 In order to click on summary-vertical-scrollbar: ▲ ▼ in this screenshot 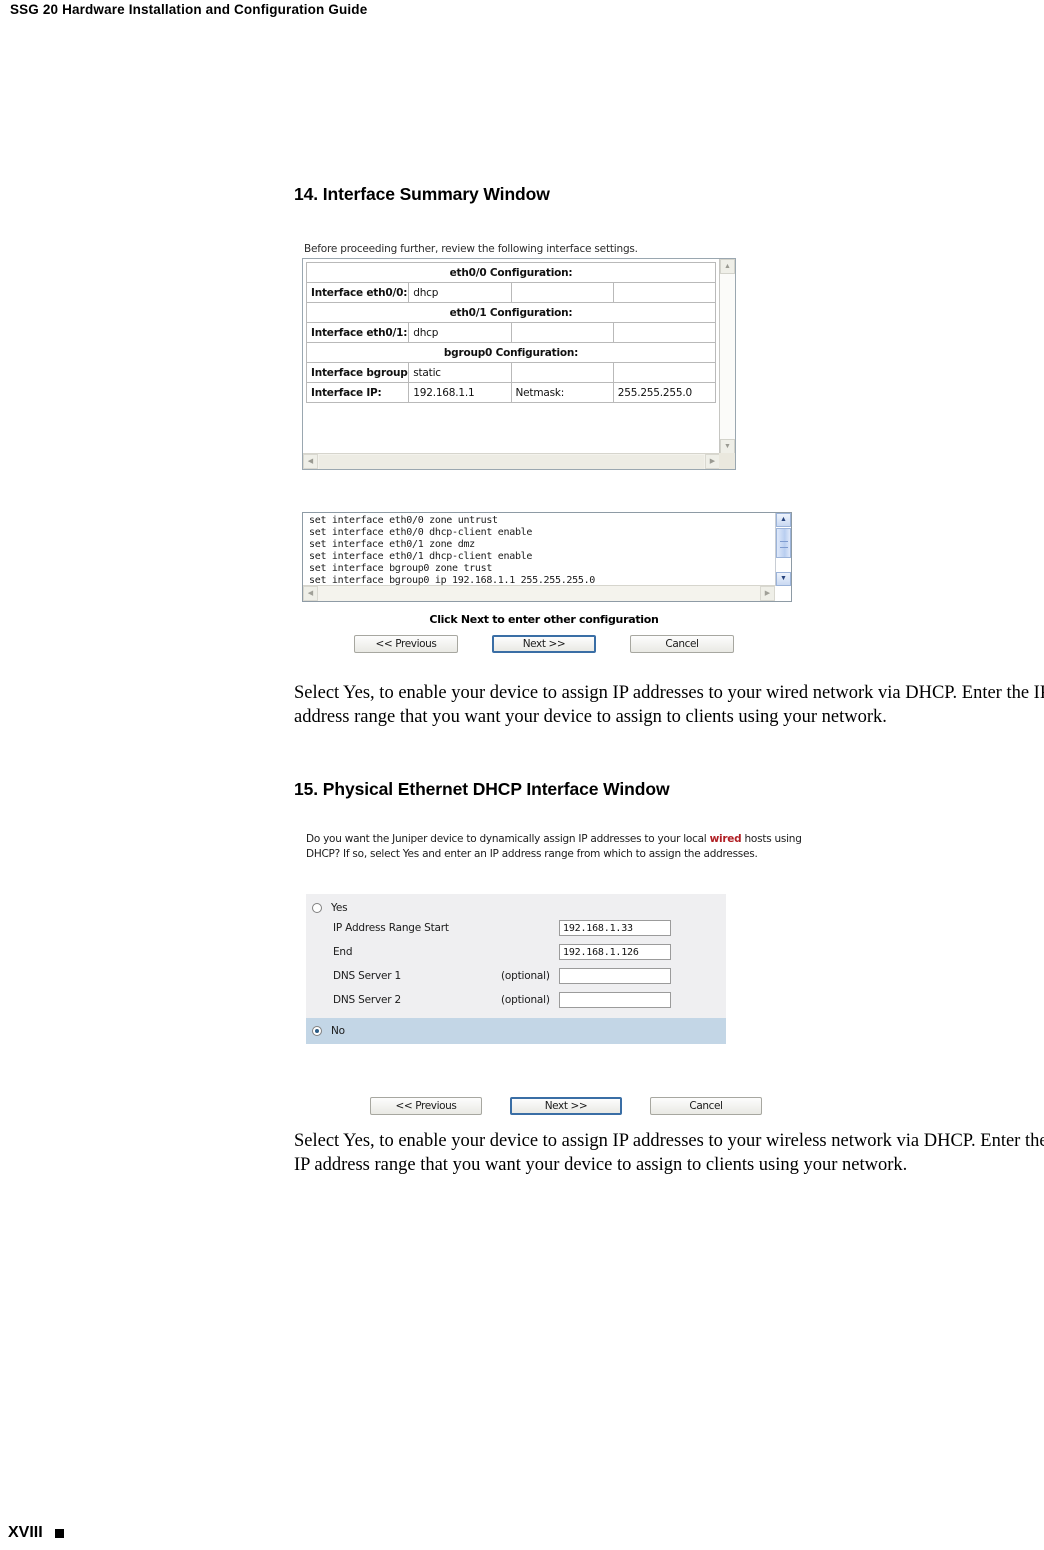, I will do `click(727, 356)`.